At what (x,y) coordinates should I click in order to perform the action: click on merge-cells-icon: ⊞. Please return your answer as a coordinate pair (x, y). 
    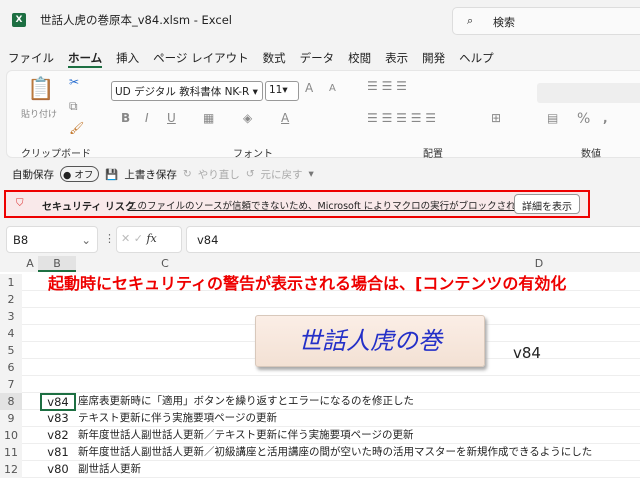
    Looking at the image, I should click on (496, 118).